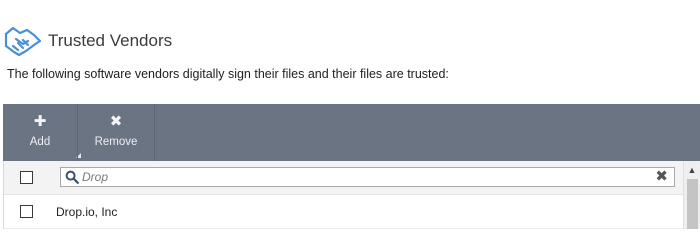  What do you see at coordinates (23, 41) in the screenshot?
I see `handshake-icon` at bounding box center [23, 41].